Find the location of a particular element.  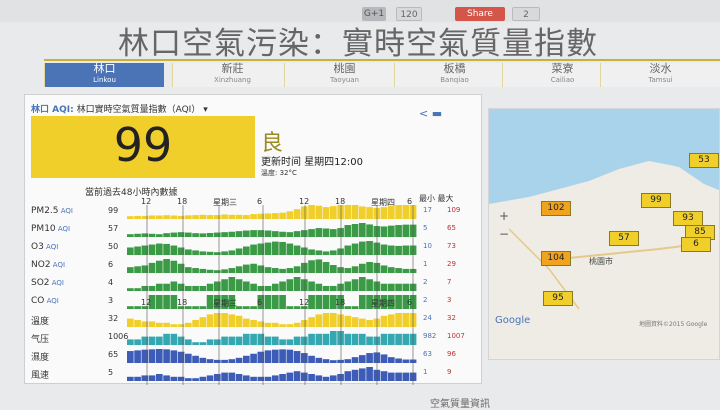

row-name: 風速 is located at coordinates (40, 376).